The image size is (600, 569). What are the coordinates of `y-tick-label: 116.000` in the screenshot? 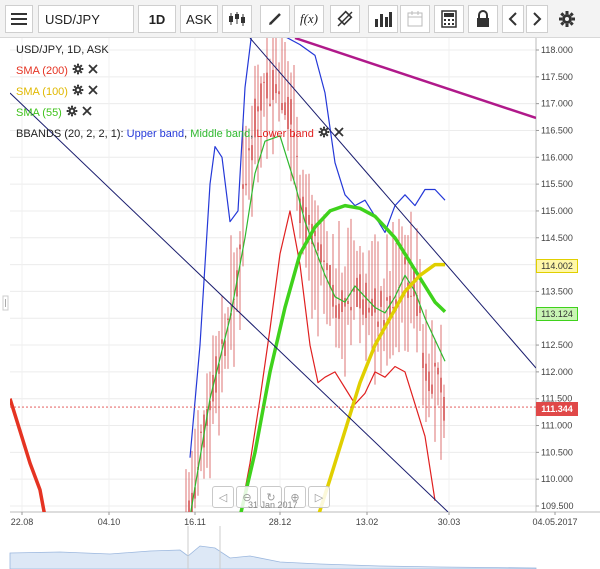 It's located at (557, 157).